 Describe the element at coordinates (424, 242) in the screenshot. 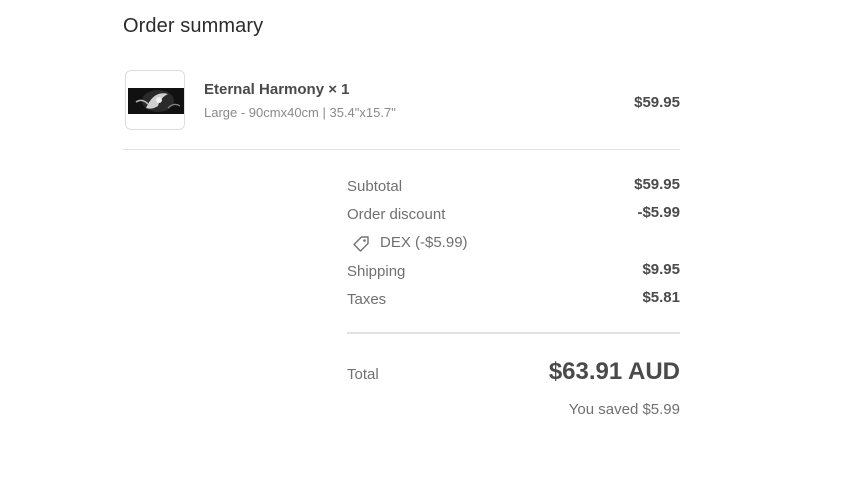

I see `discount-code: DEX (-$5.99)` at that location.